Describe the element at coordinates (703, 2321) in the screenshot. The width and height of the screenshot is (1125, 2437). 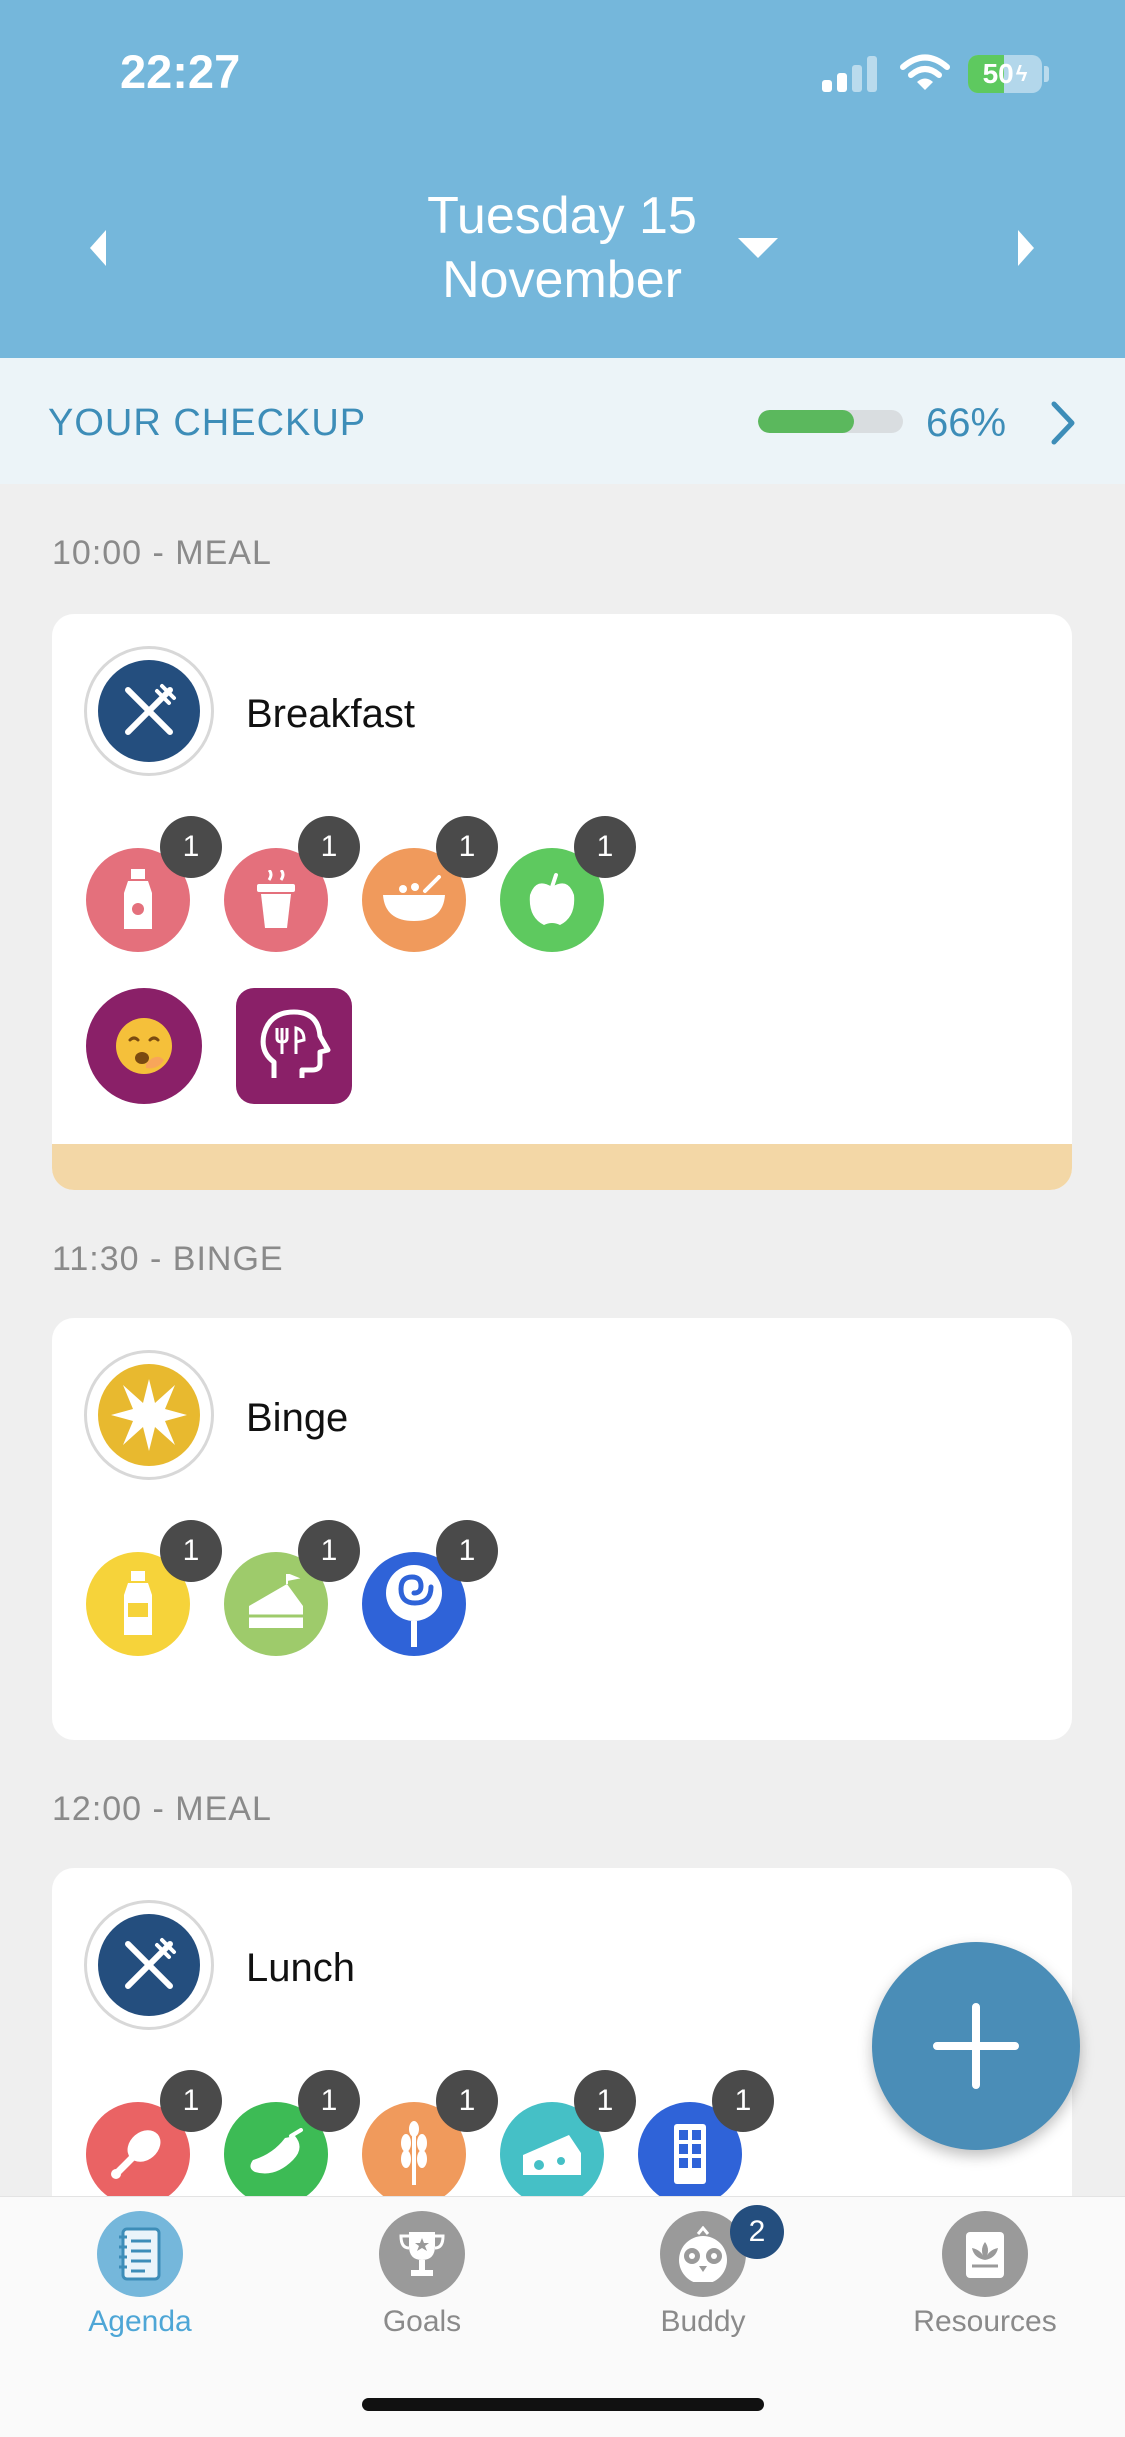
I see `tab-label: Buddy` at that location.